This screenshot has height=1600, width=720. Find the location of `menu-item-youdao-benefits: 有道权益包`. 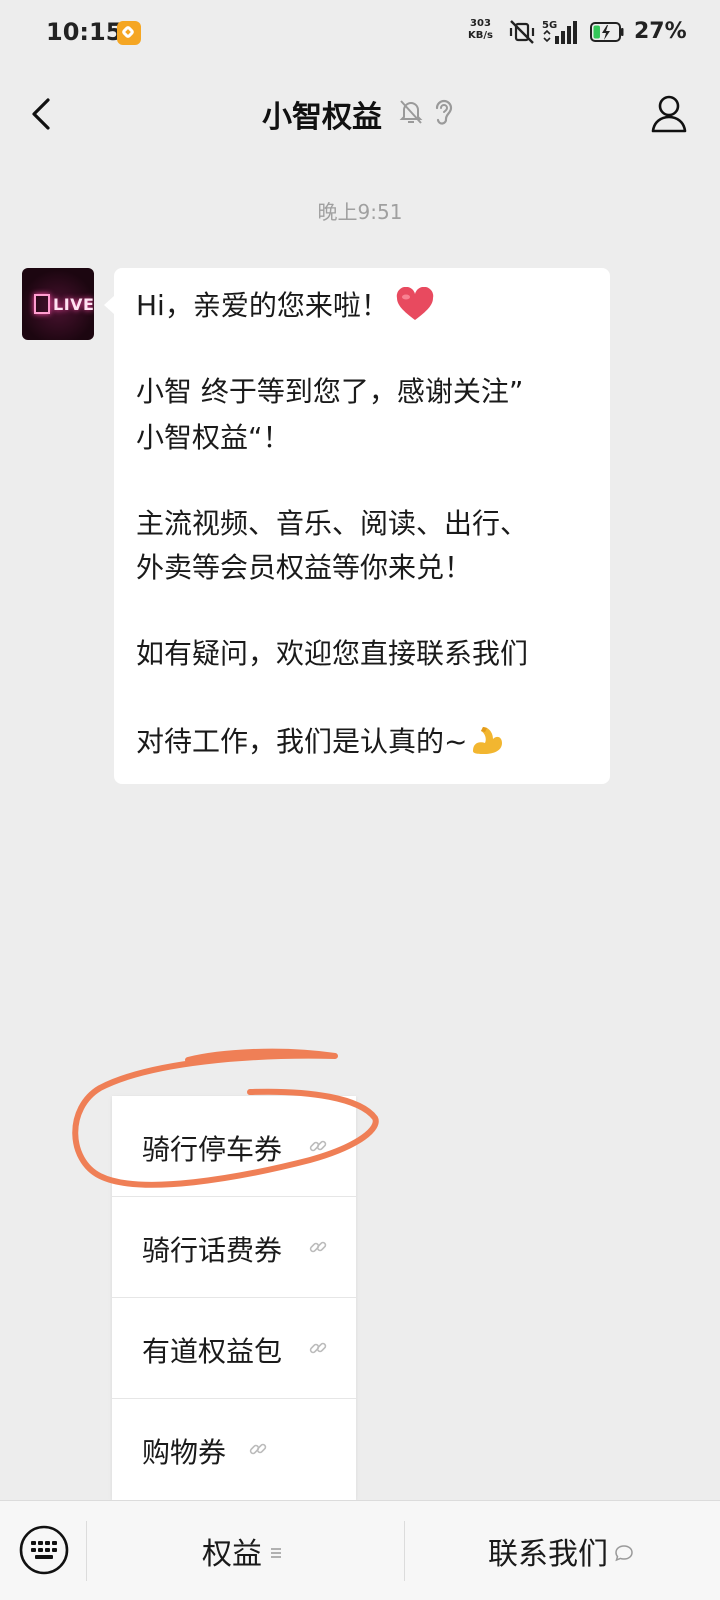

menu-item-youdao-benefits: 有道权益包 is located at coordinates (234, 1348).